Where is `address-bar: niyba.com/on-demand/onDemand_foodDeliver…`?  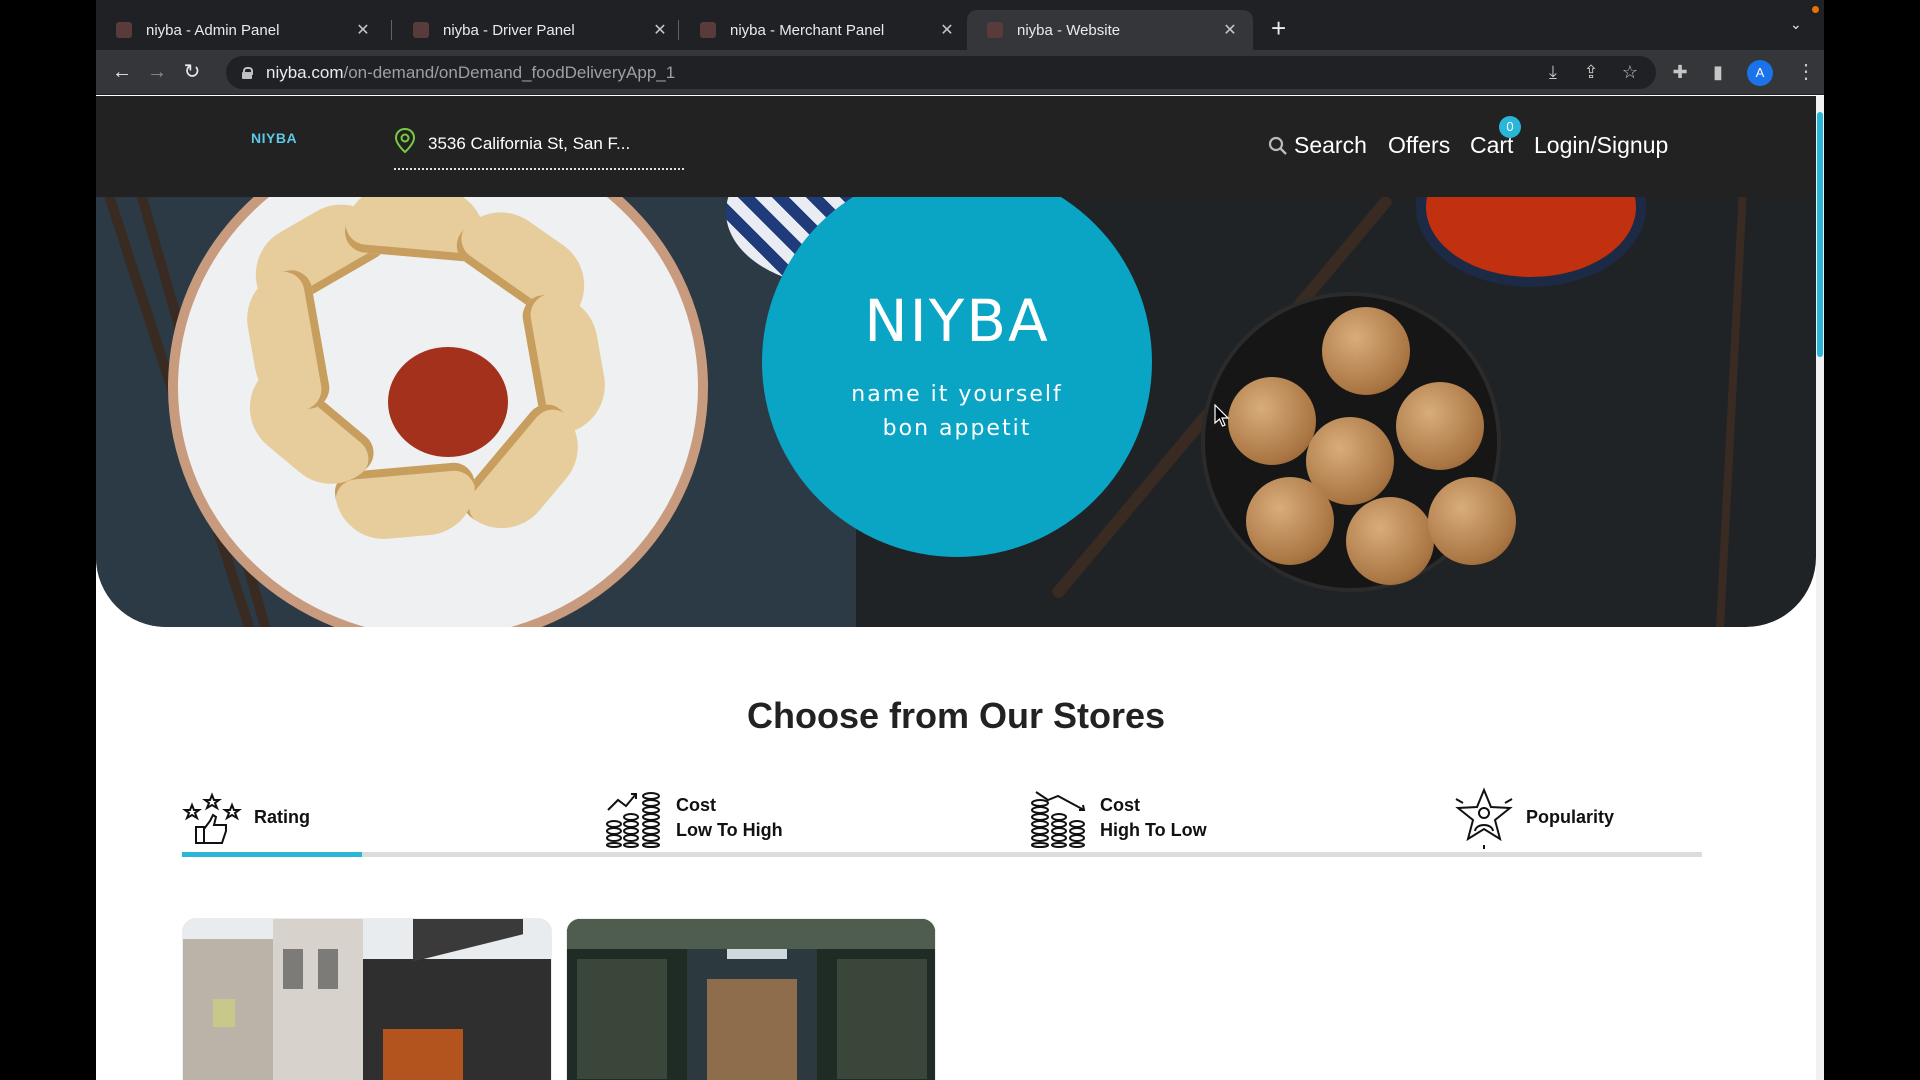
address-bar: niyba.com/on-demand/onDemand_foodDeliver… is located at coordinates (941, 72).